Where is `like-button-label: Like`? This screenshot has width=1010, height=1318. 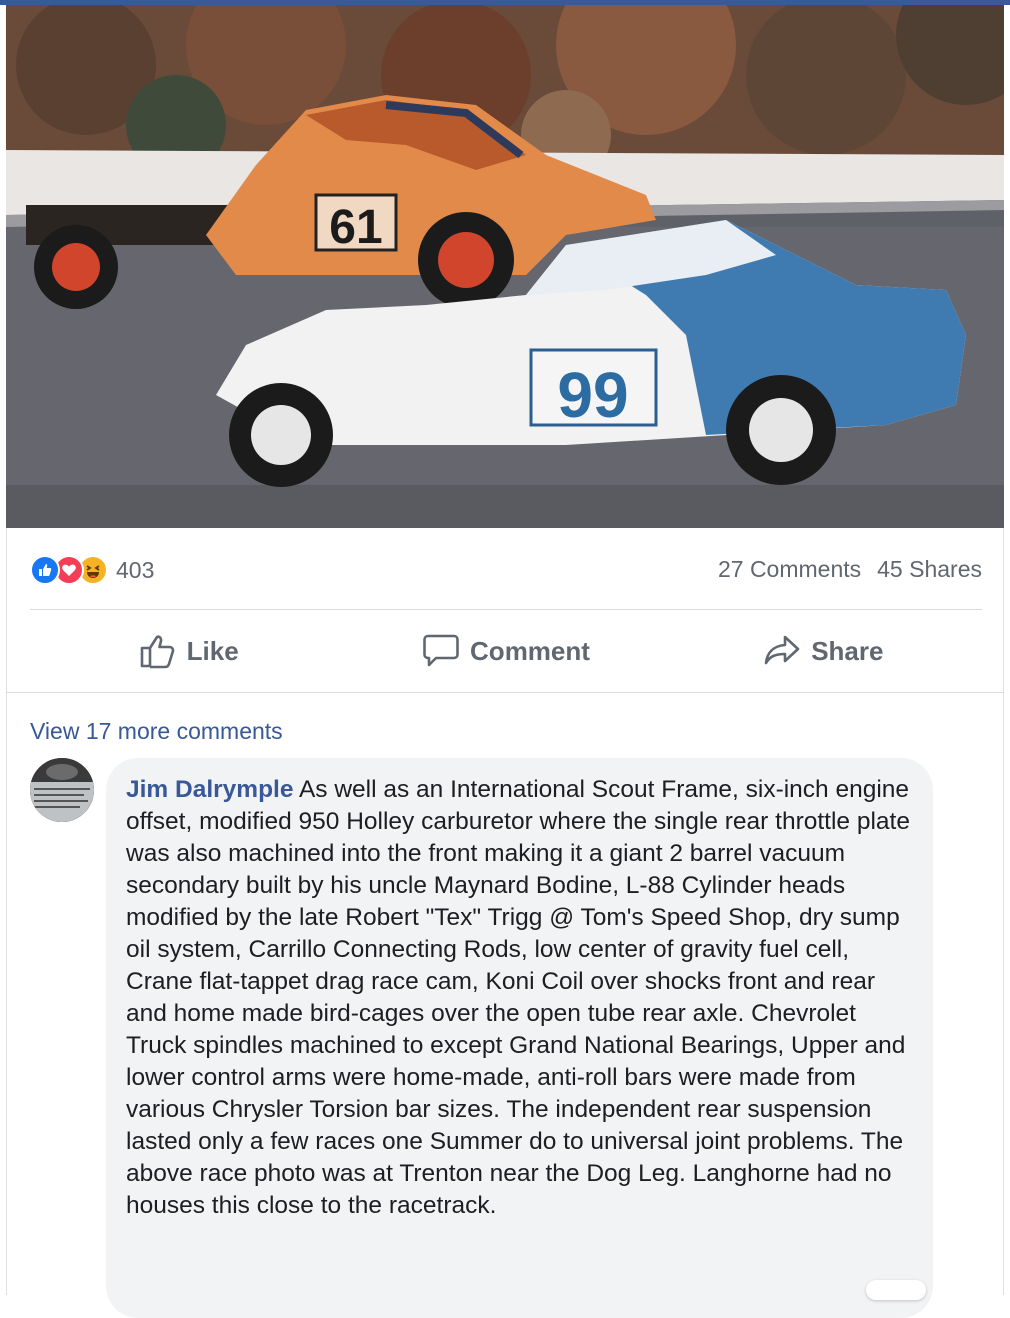
like-button-label: Like is located at coordinates (212, 650).